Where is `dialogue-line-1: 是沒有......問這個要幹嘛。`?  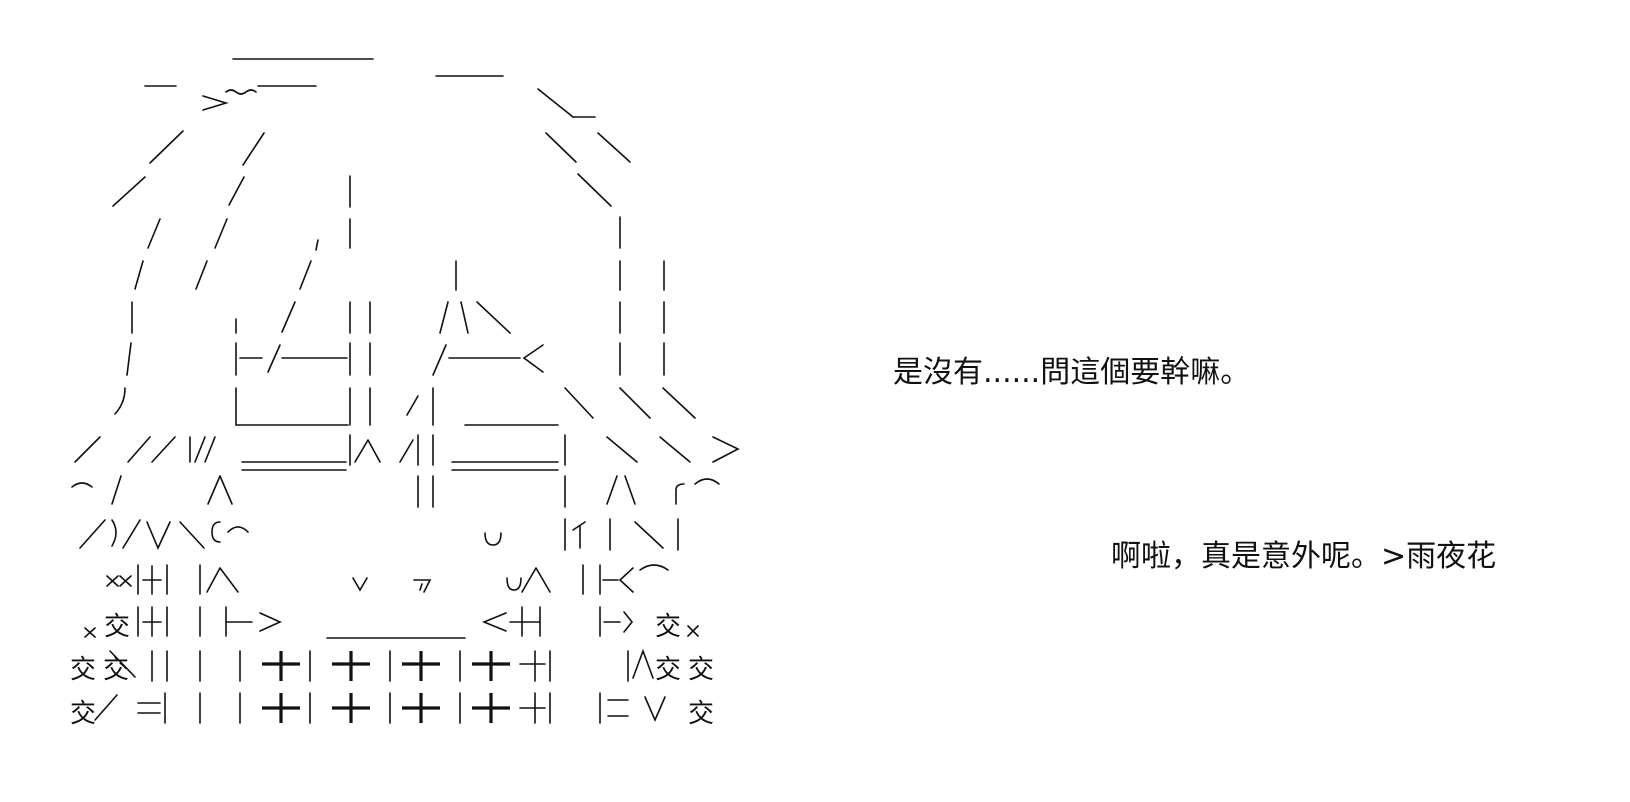 dialogue-line-1: 是沒有......問這個要幹嘛。 is located at coordinates (1072, 372).